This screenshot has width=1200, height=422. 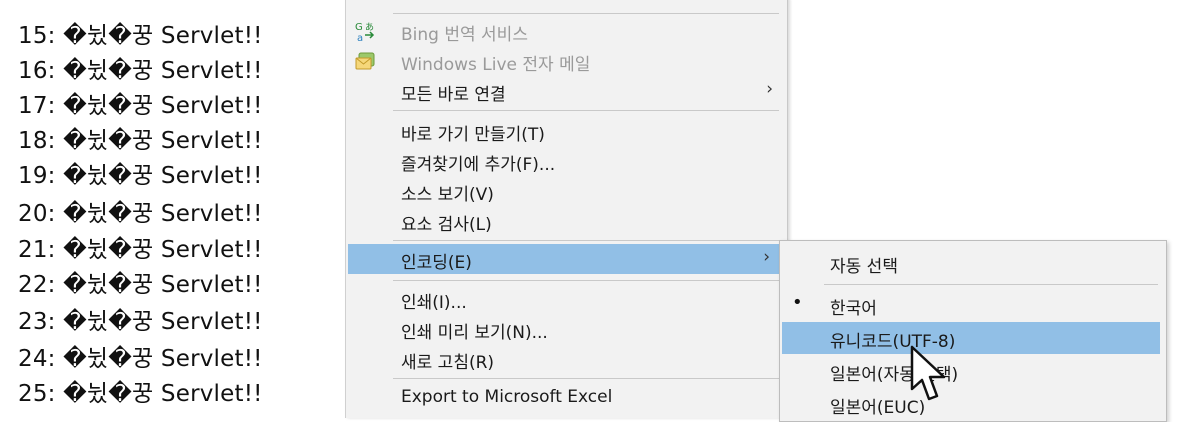 What do you see at coordinates (140, 394) in the screenshot?
I see `output-line: 25: �뉬�꿍 Servlet!!` at bounding box center [140, 394].